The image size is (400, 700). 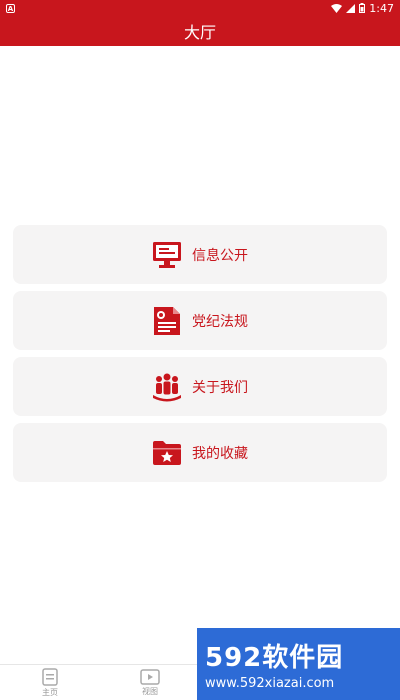 I want to click on signal-icon, so click(x=351, y=8).